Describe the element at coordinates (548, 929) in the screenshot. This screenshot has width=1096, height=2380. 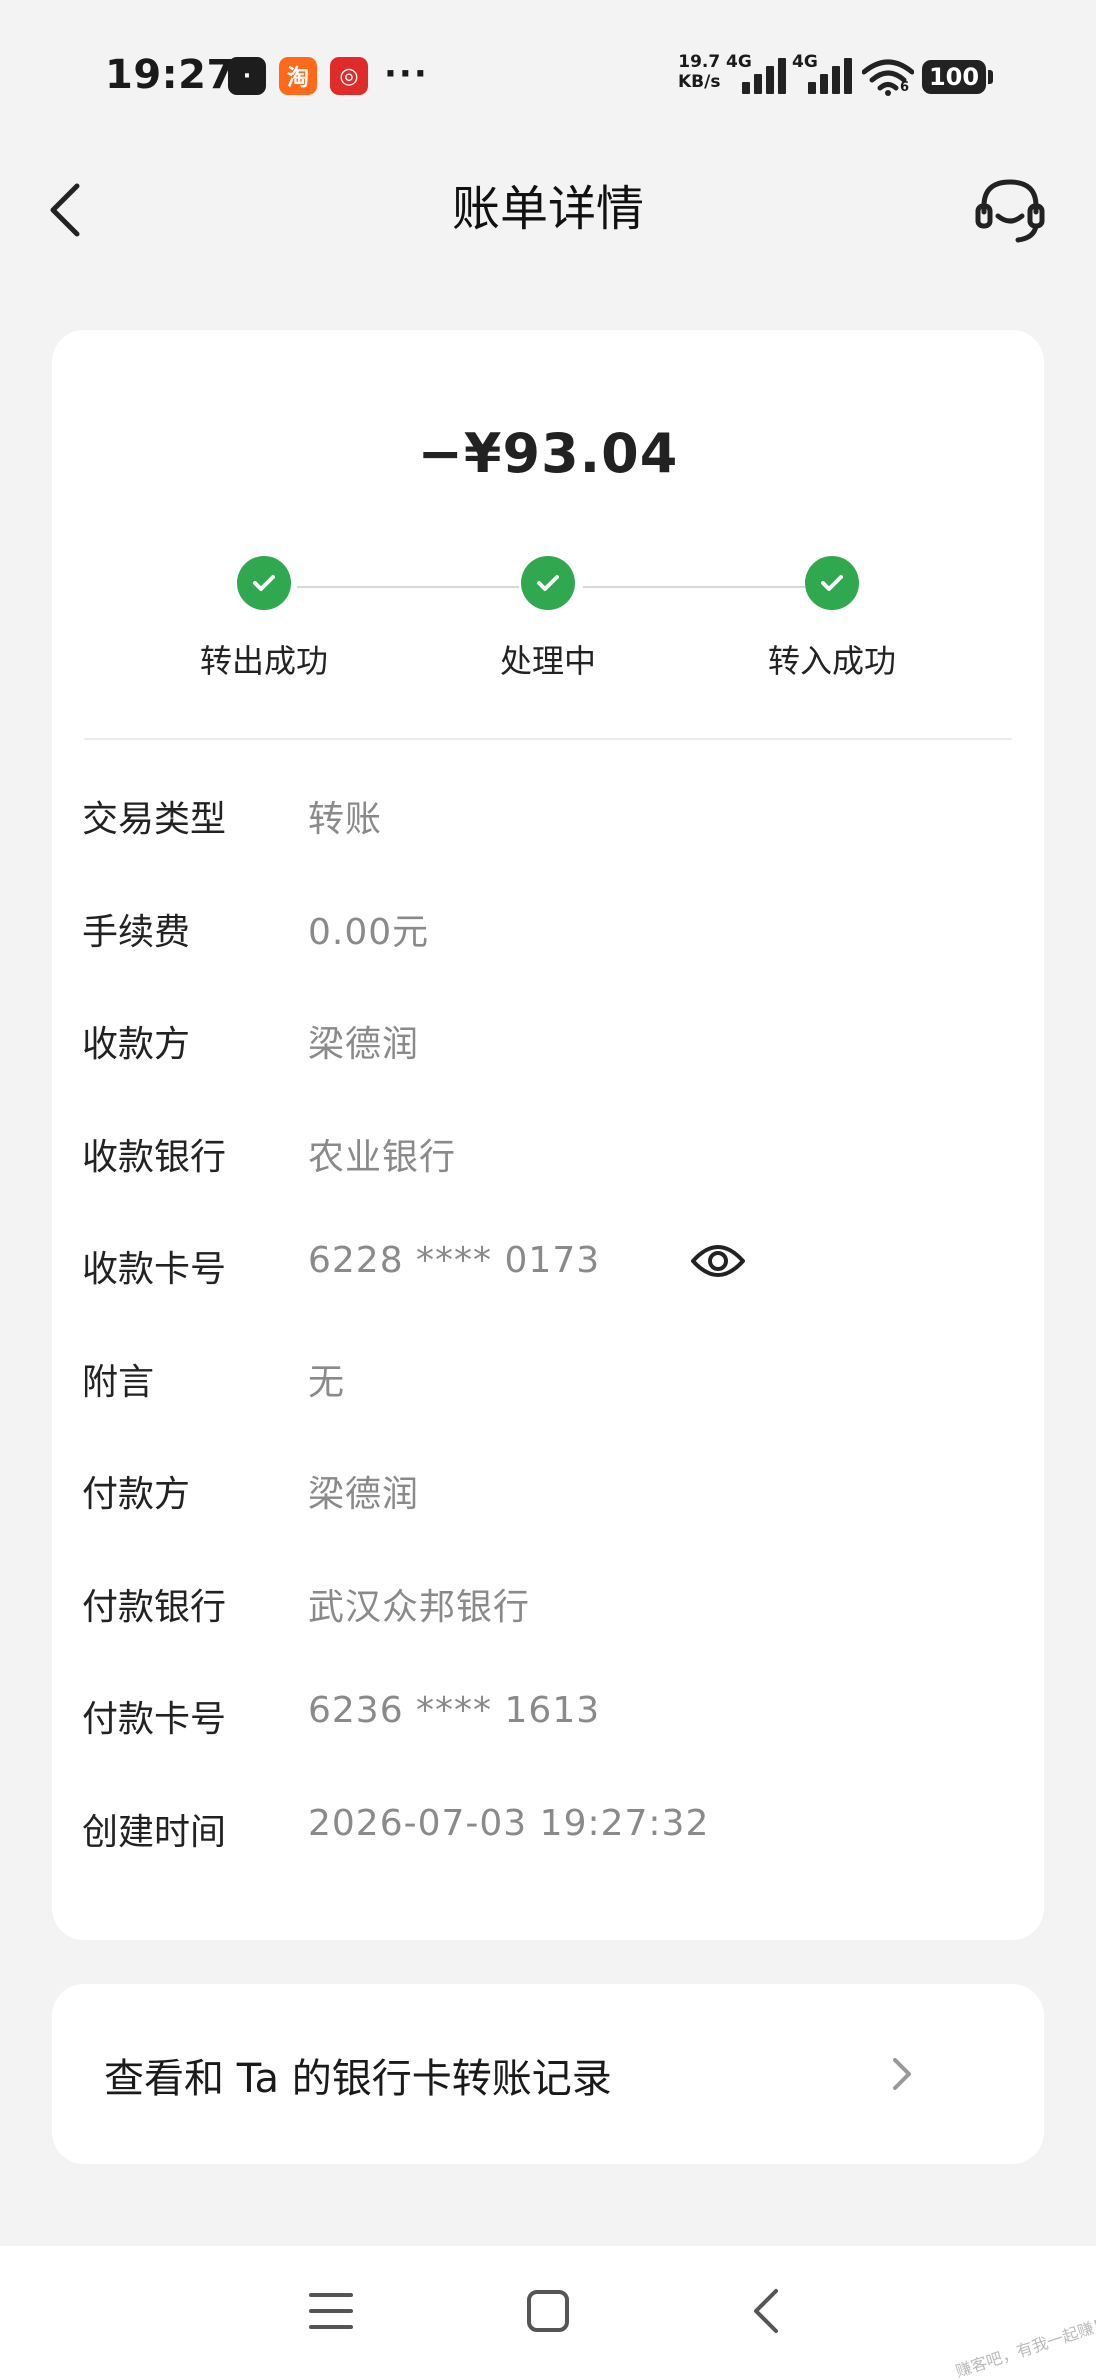
I see `detail-row-fee: 手续费 0.00元` at that location.